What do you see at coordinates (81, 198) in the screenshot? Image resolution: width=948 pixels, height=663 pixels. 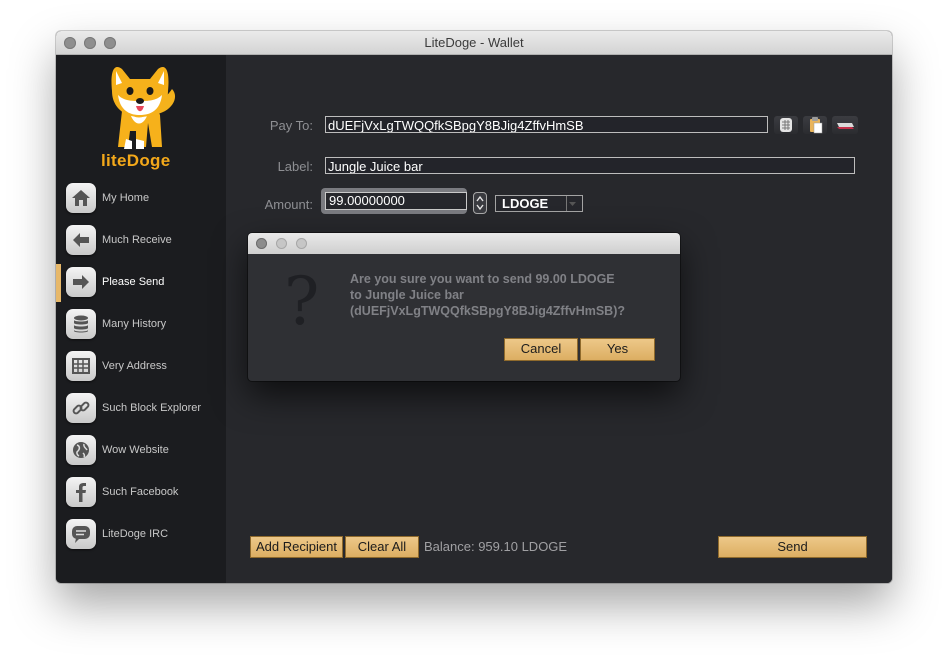 I see `home-icon` at bounding box center [81, 198].